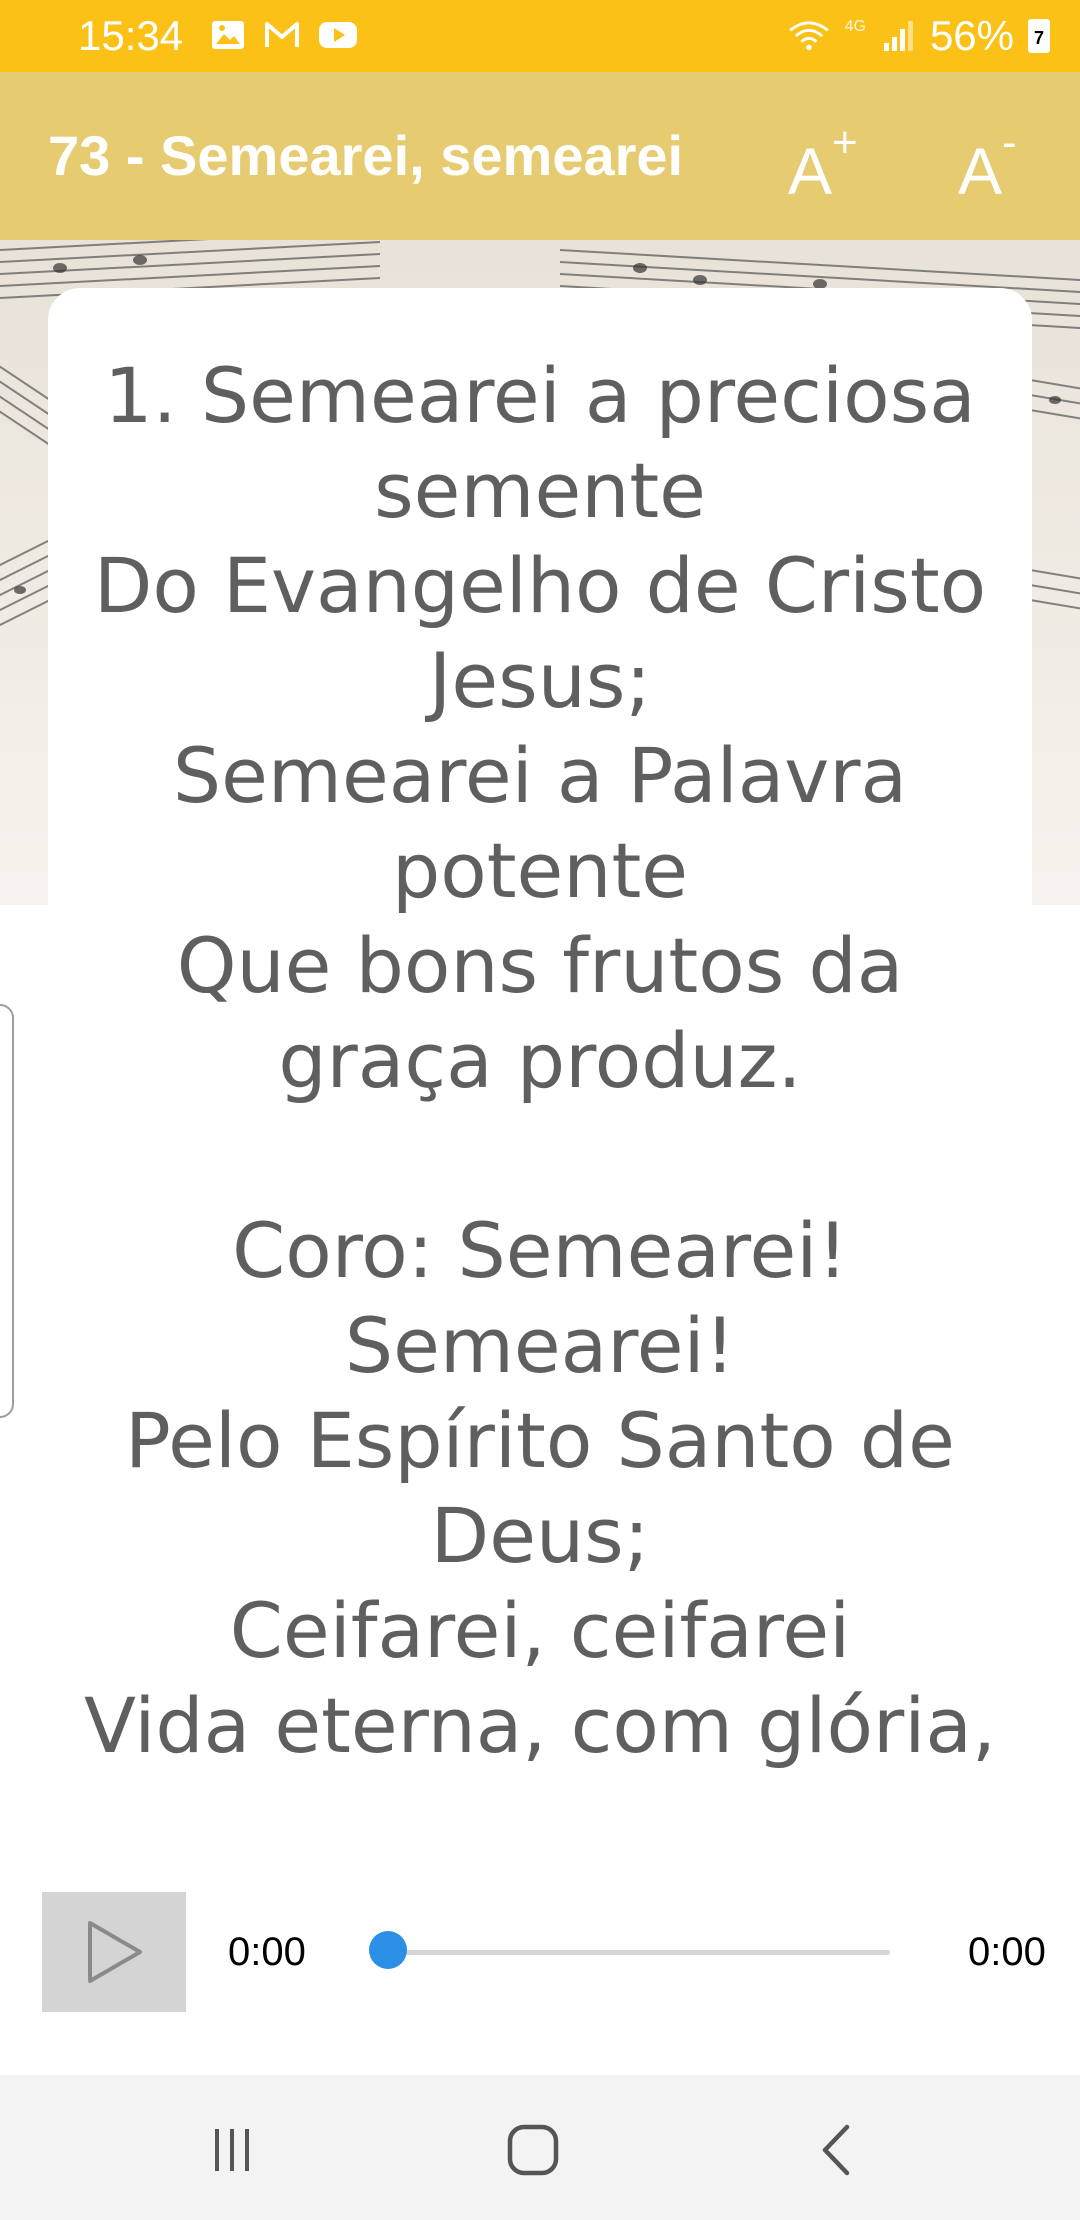 The height and width of the screenshot is (2220, 1080). What do you see at coordinates (338, 35) in the screenshot?
I see `youtube-icon` at bounding box center [338, 35].